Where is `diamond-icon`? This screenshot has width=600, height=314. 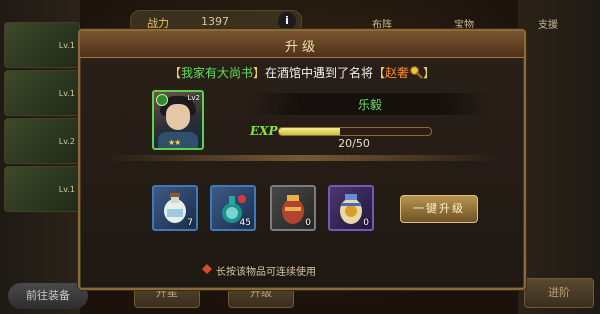
diamond-icon is located at coordinates (207, 269).